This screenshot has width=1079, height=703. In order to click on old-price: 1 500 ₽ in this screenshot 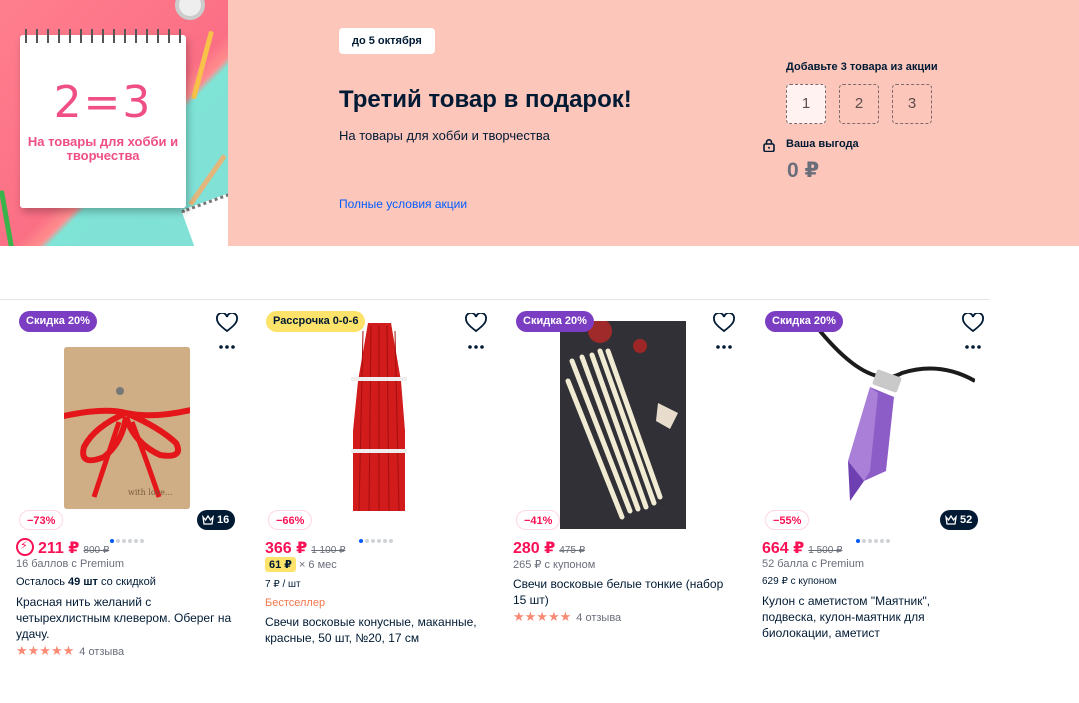, I will do `click(825, 550)`.